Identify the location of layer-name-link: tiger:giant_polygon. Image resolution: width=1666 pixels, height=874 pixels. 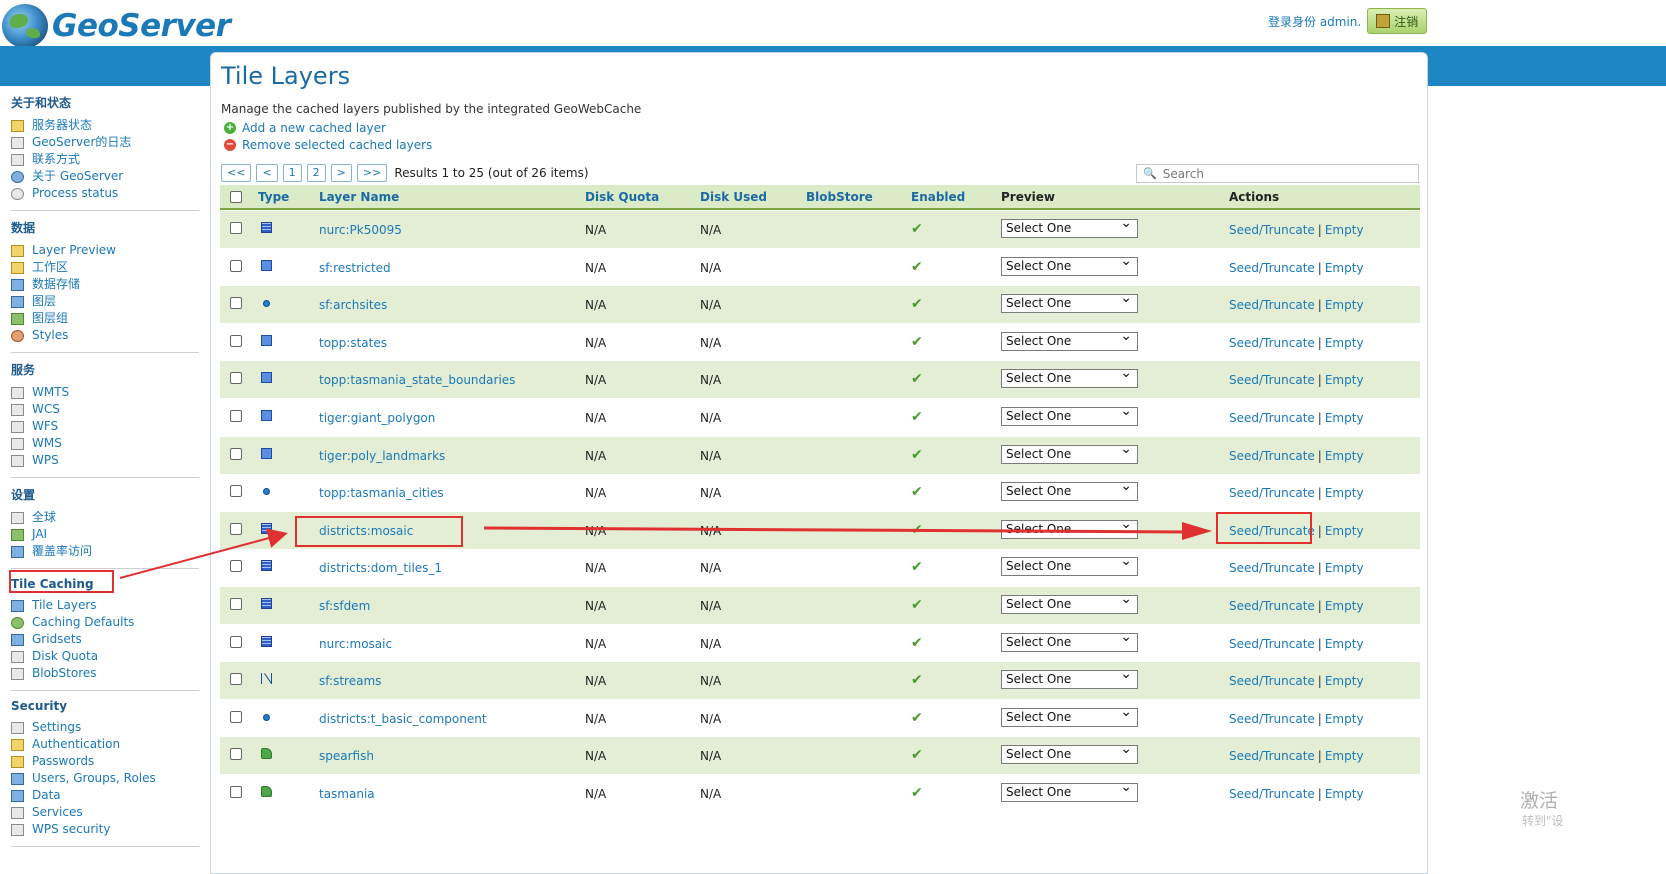
(377, 418).